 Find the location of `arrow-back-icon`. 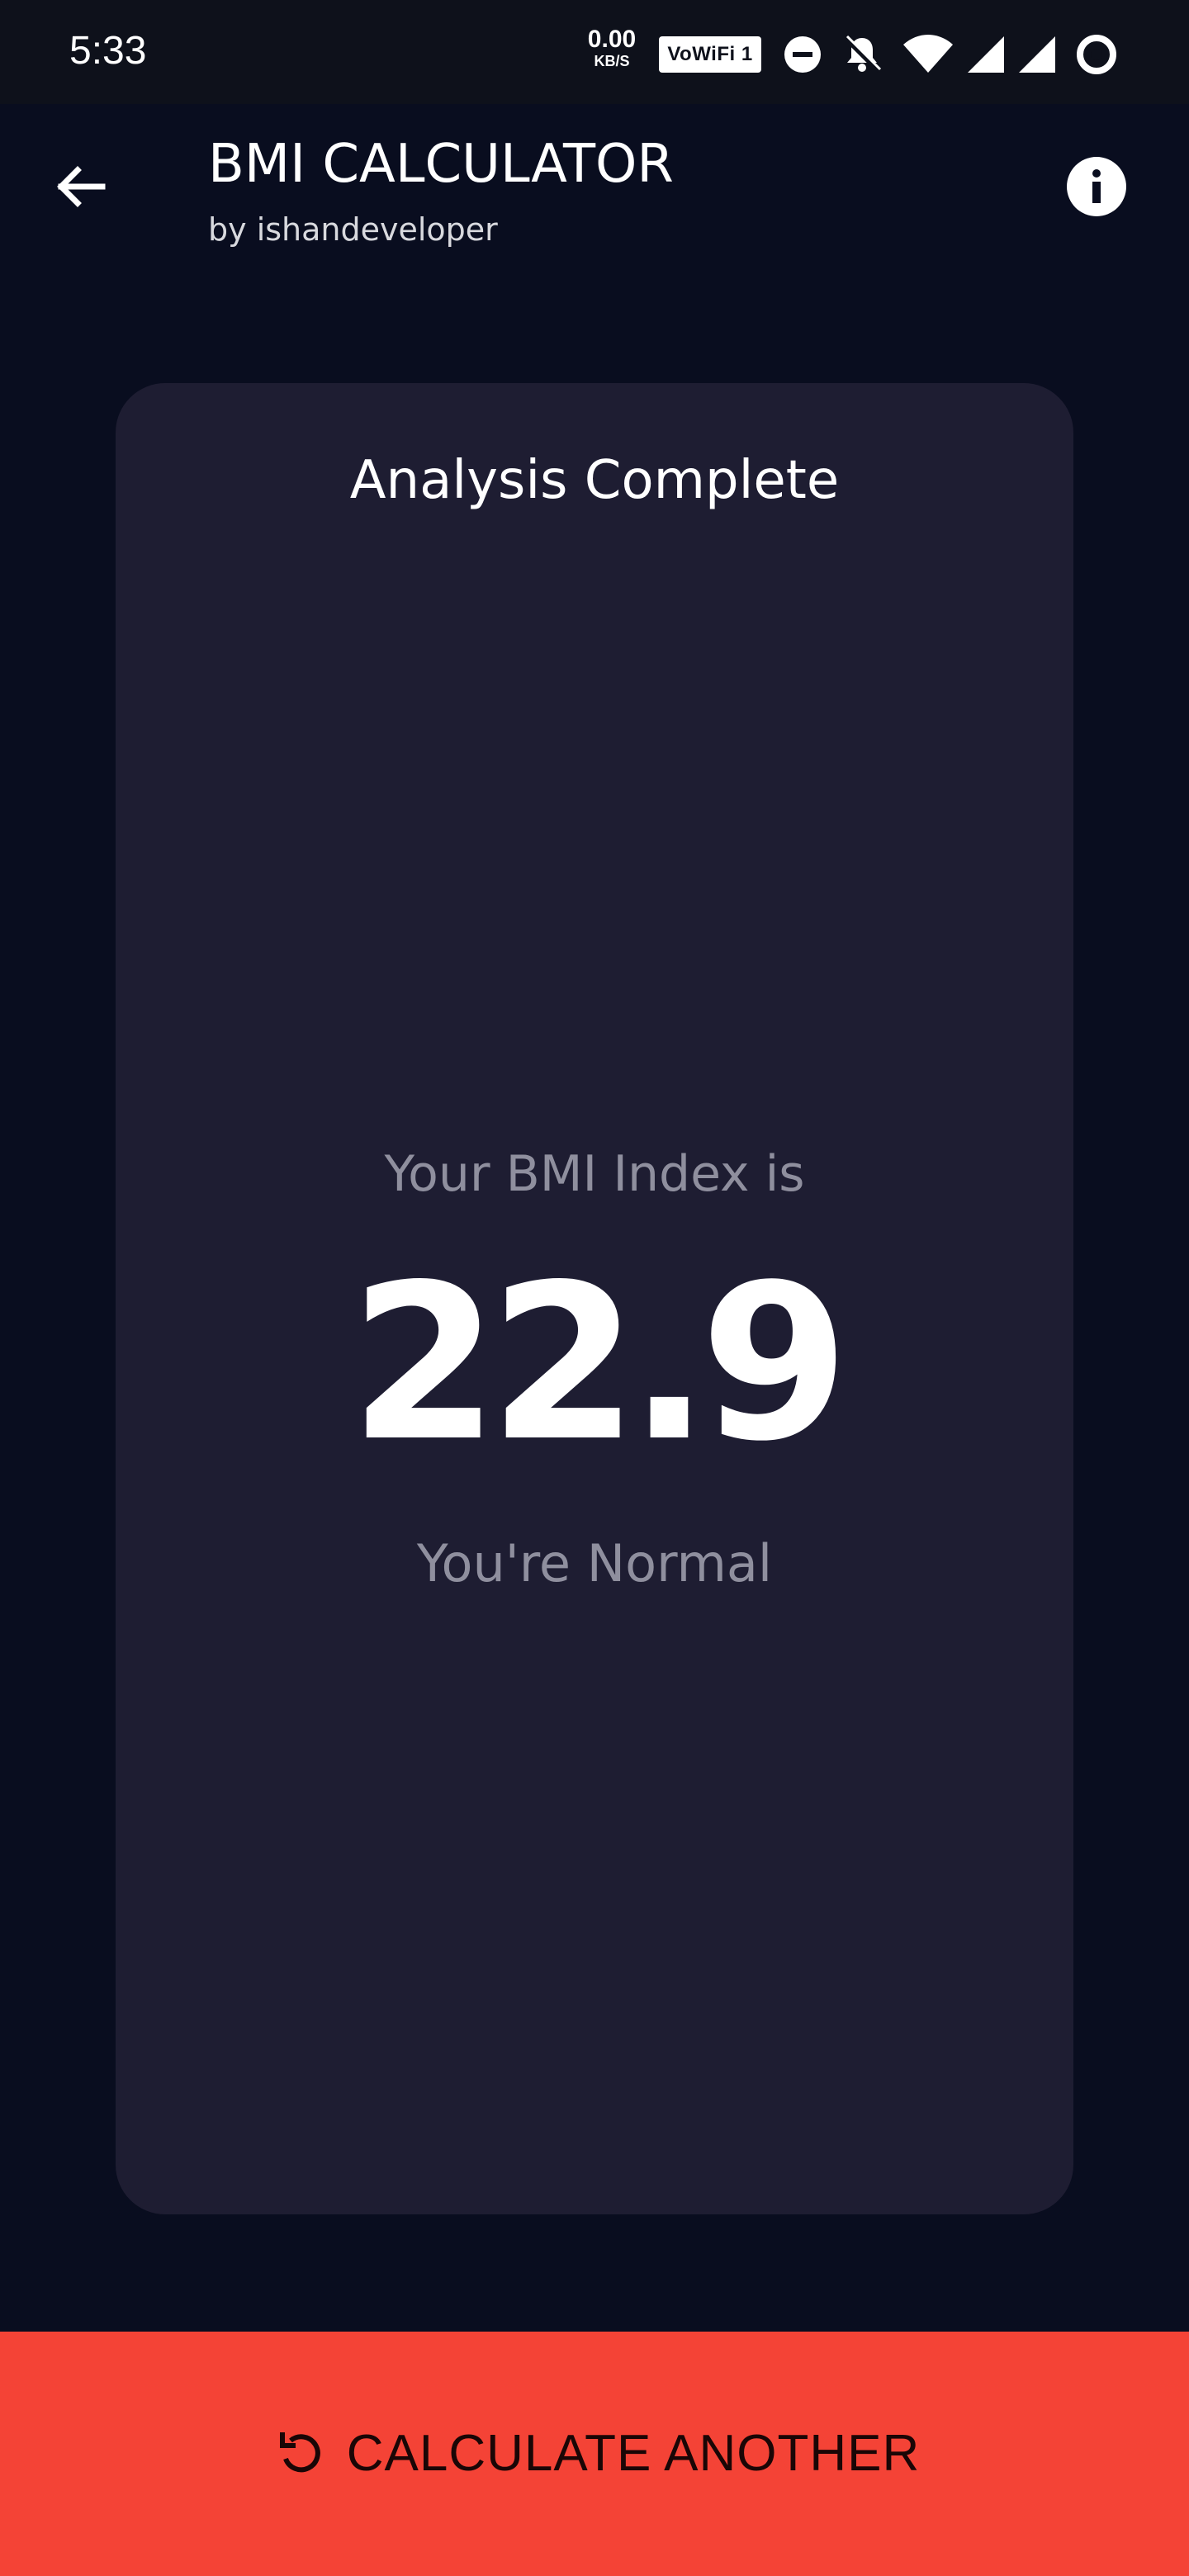

arrow-back-icon is located at coordinates (81, 186).